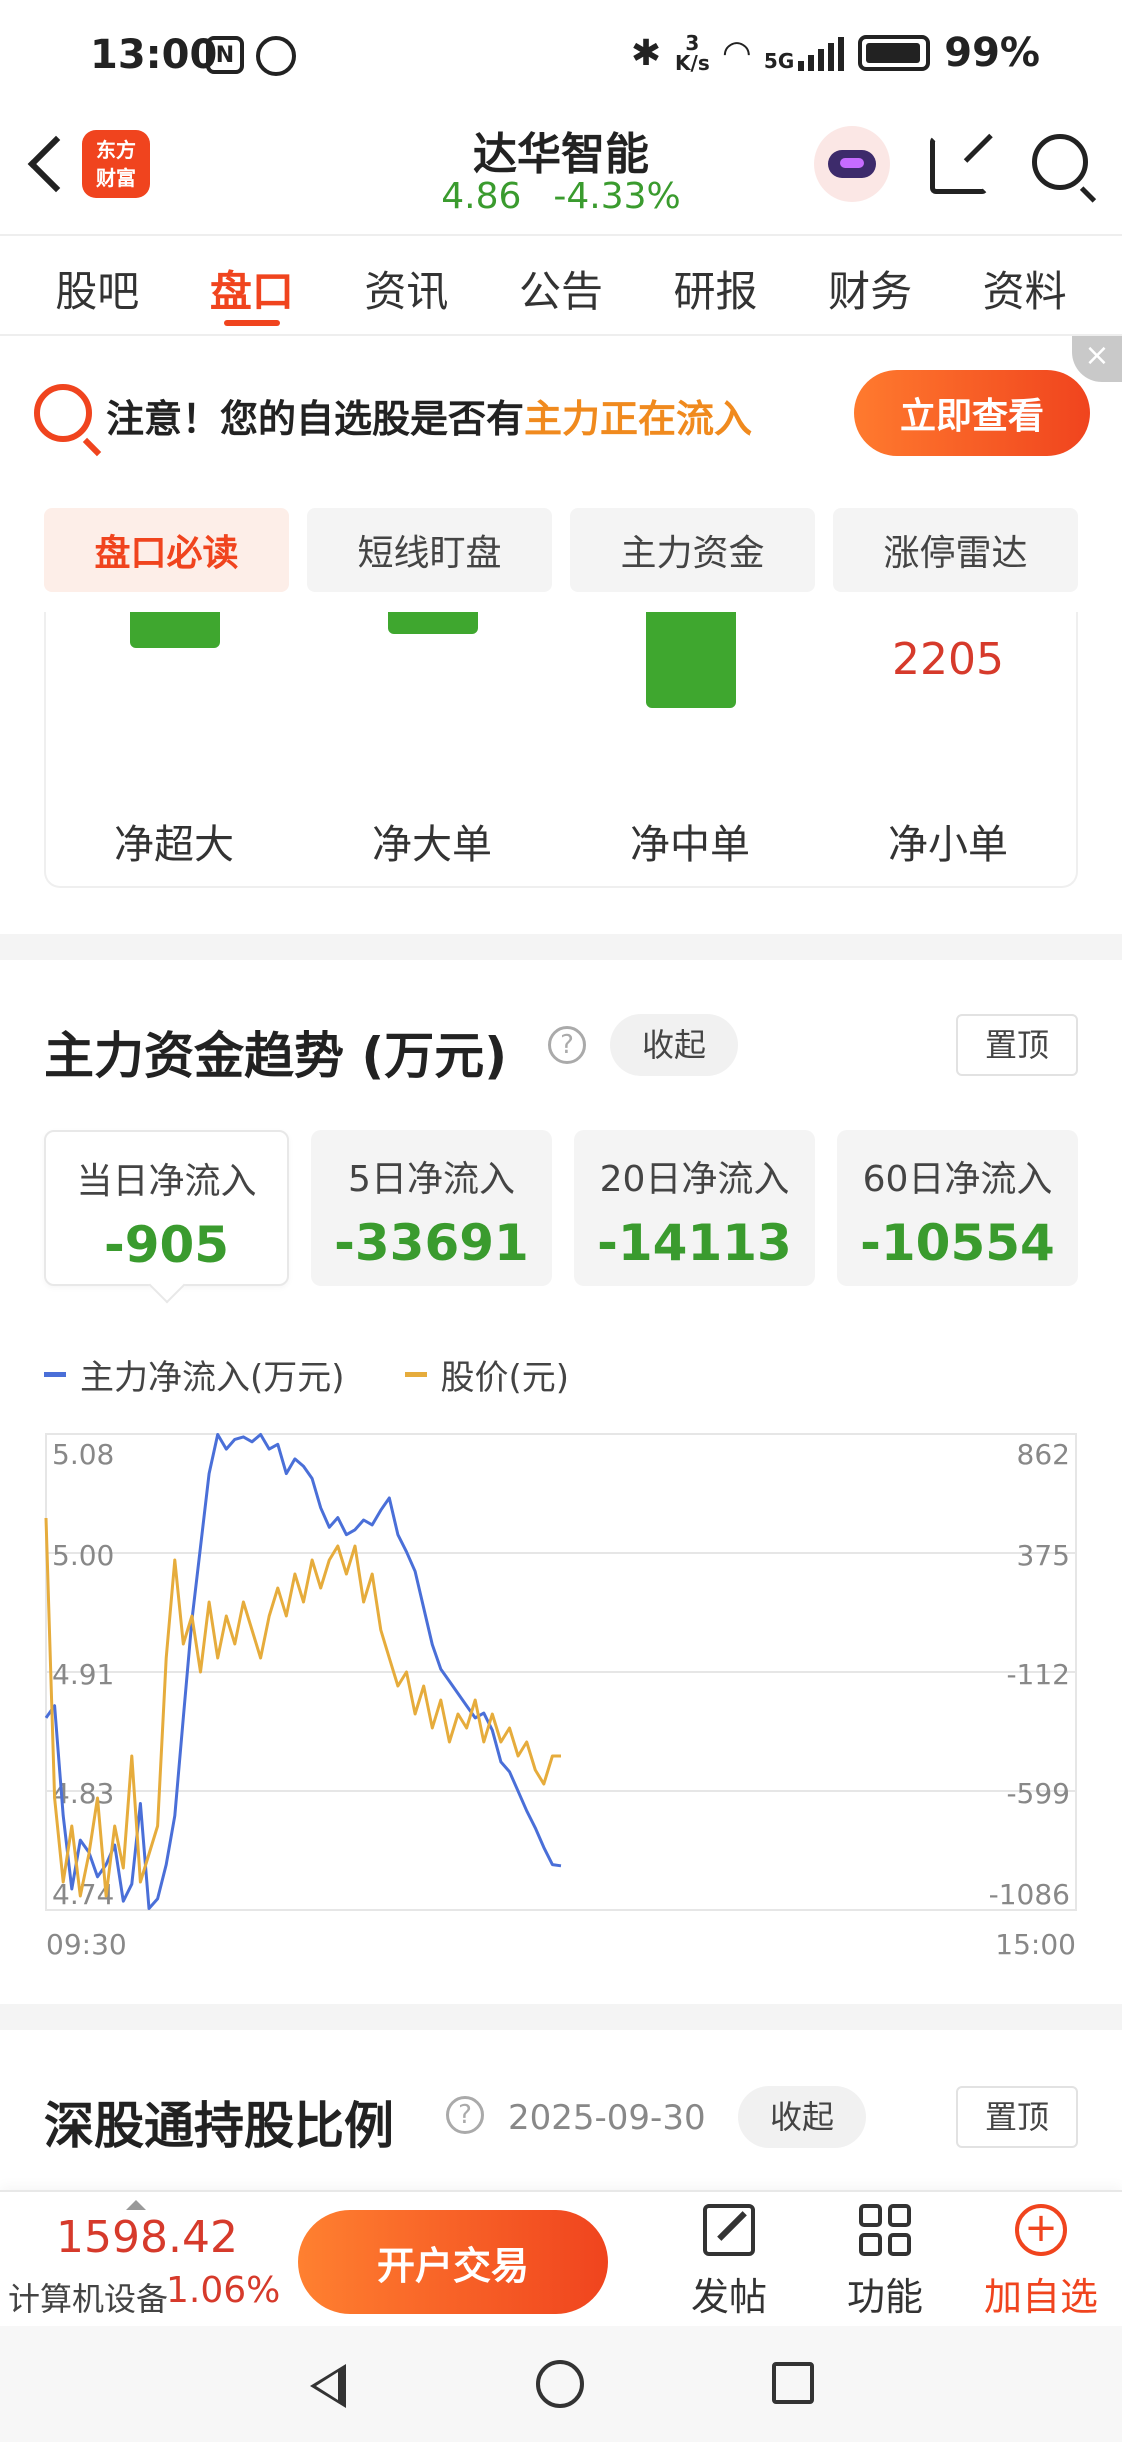 The height and width of the screenshot is (2442, 1122). What do you see at coordinates (957, 1208) in the screenshot?
I see `flow-60day: 60日净流入 -10554` at bounding box center [957, 1208].